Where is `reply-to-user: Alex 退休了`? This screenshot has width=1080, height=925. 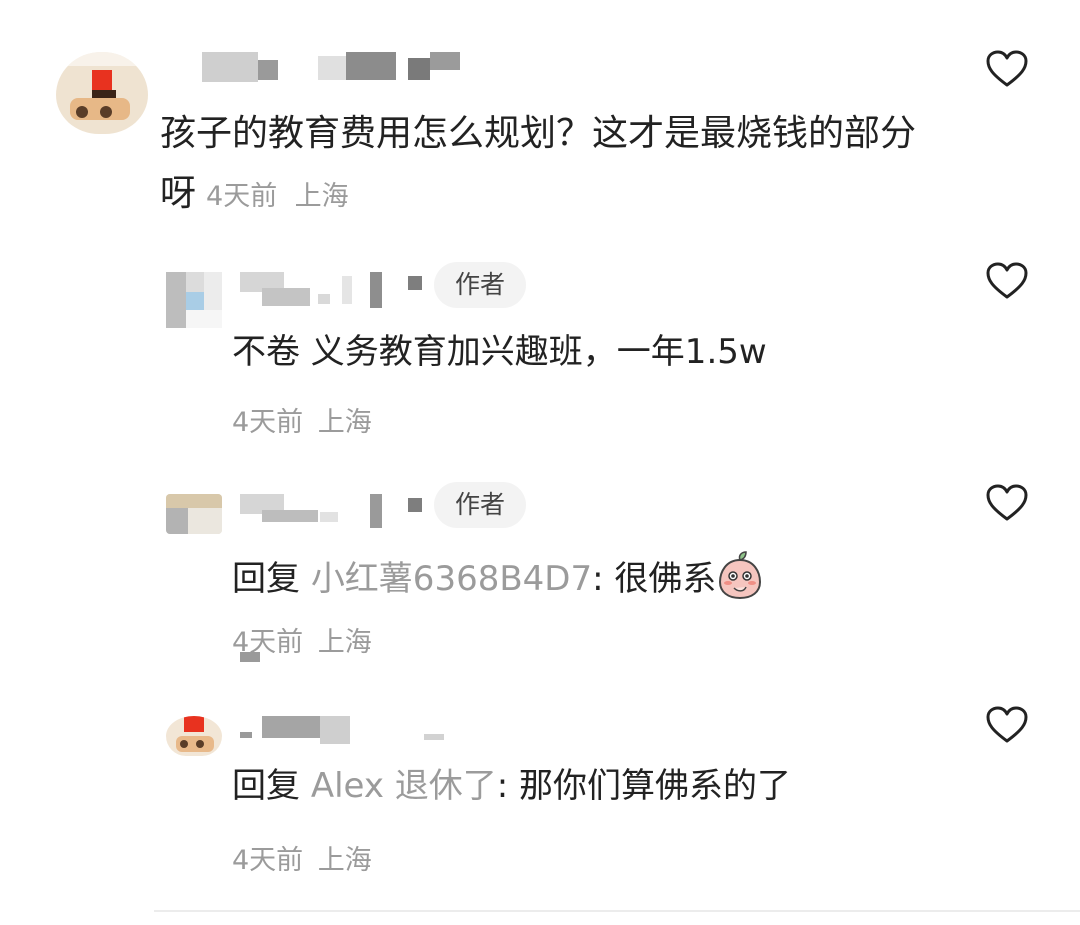 reply-to-user: Alex 退休了 is located at coordinates (404, 786).